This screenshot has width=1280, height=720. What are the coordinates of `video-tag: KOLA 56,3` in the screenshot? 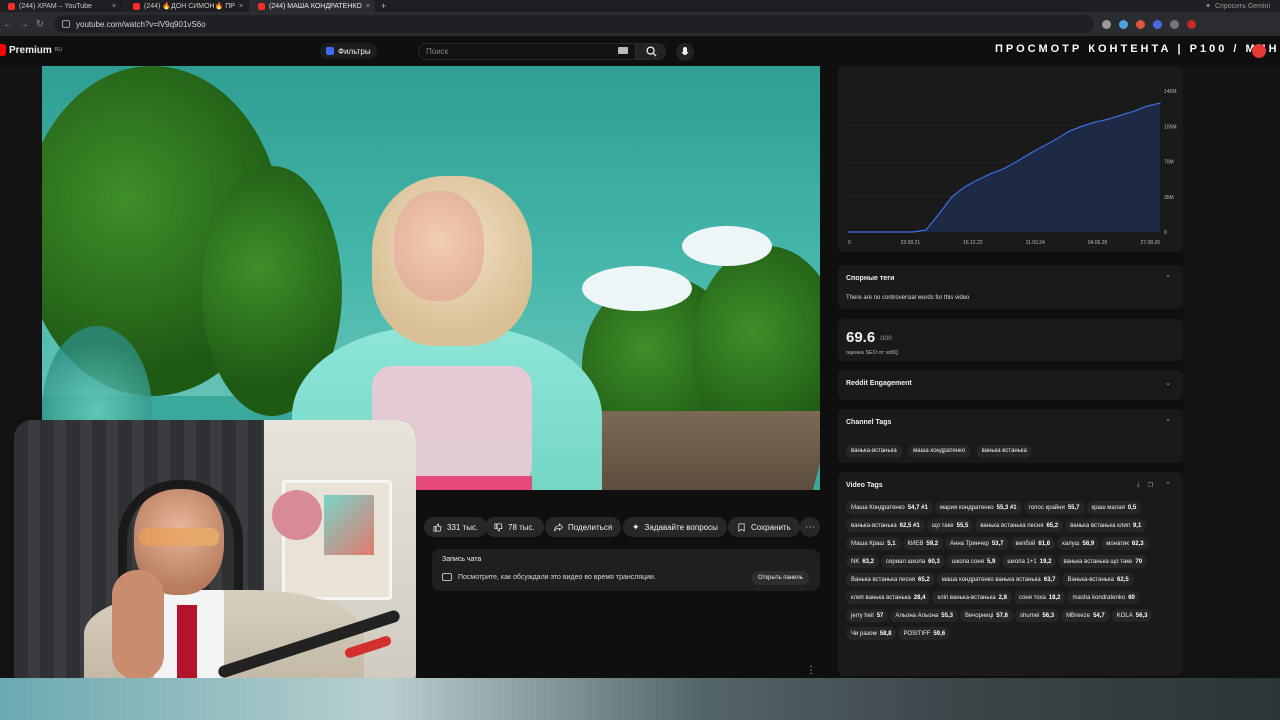 It's located at (1132, 615).